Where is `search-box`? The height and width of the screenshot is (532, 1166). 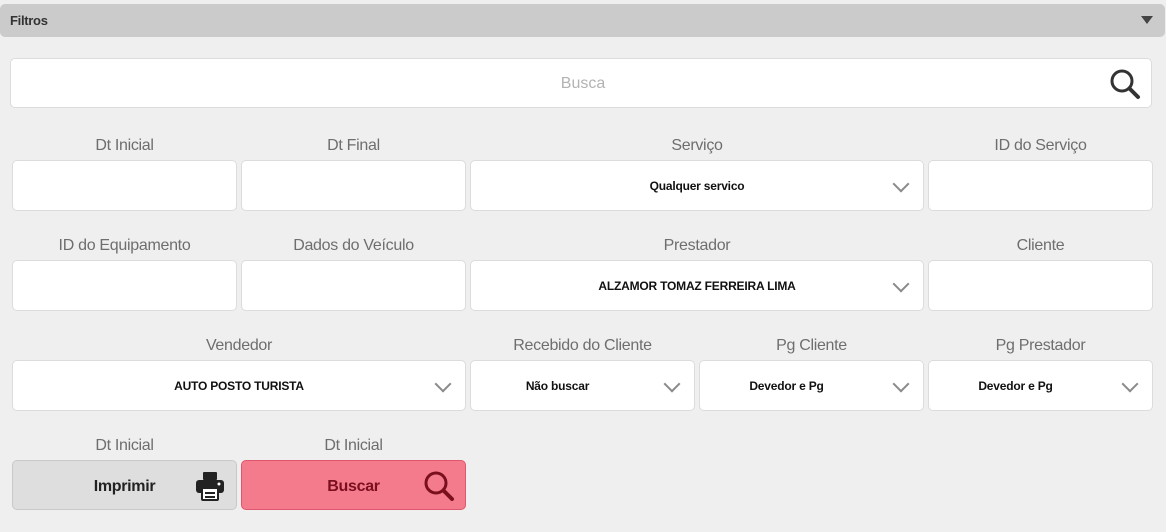 search-box is located at coordinates (582, 83).